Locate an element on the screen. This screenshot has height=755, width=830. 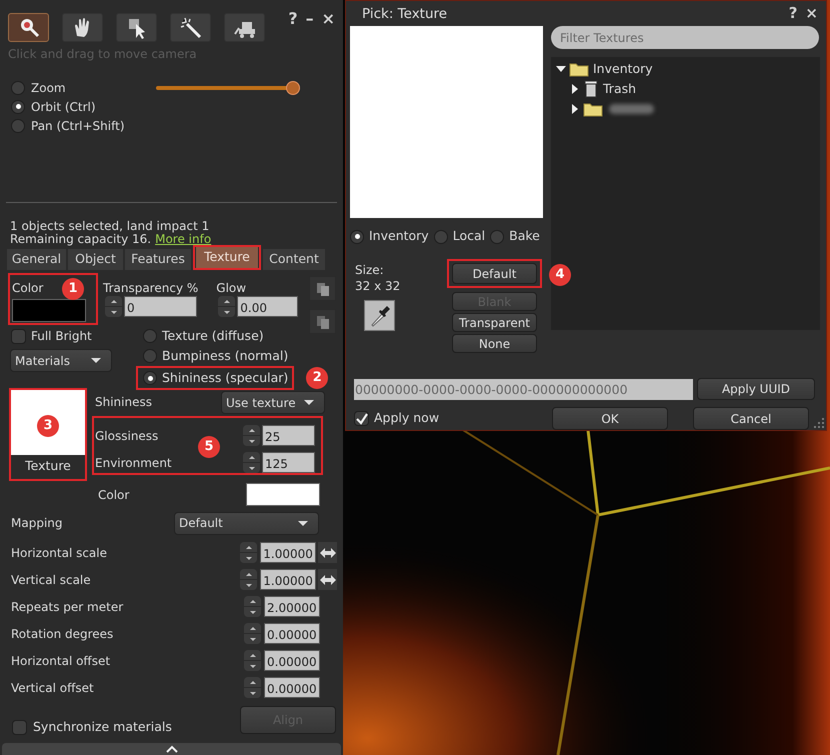
field-label: Vertical scale is located at coordinates (51, 580).